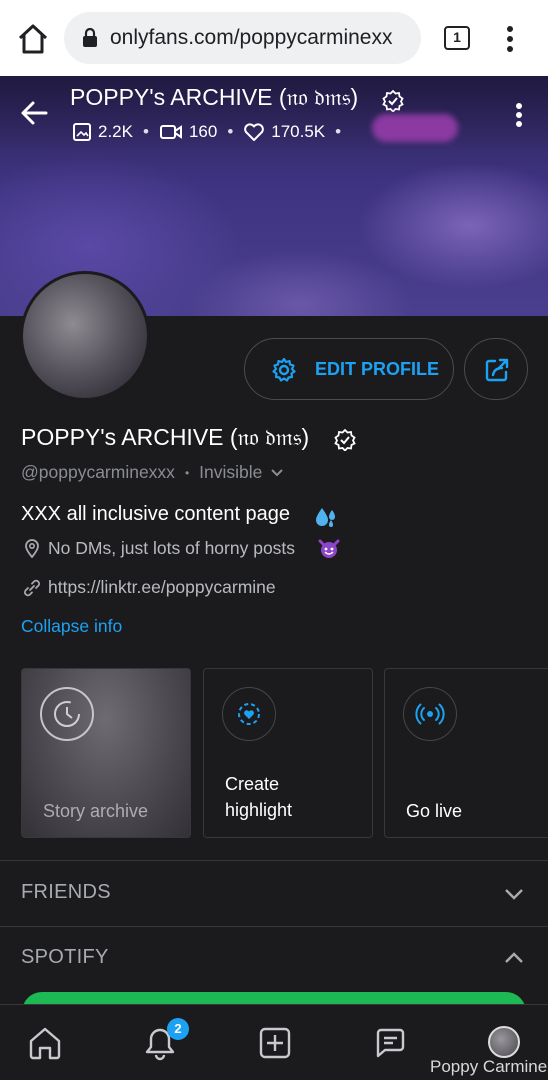 The height and width of the screenshot is (1080, 548). Describe the element at coordinates (259, 797) in the screenshot. I see `create-highlight-label: Create highlight` at that location.